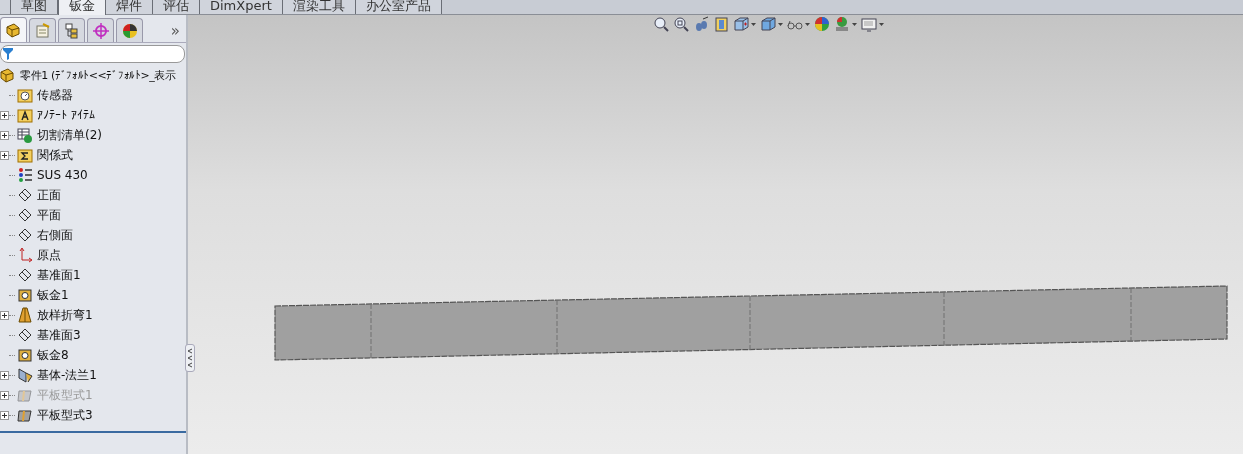 This screenshot has width=1243, height=454. Describe the element at coordinates (49, 255) in the screenshot. I see `tree-item-label: 原点` at that location.